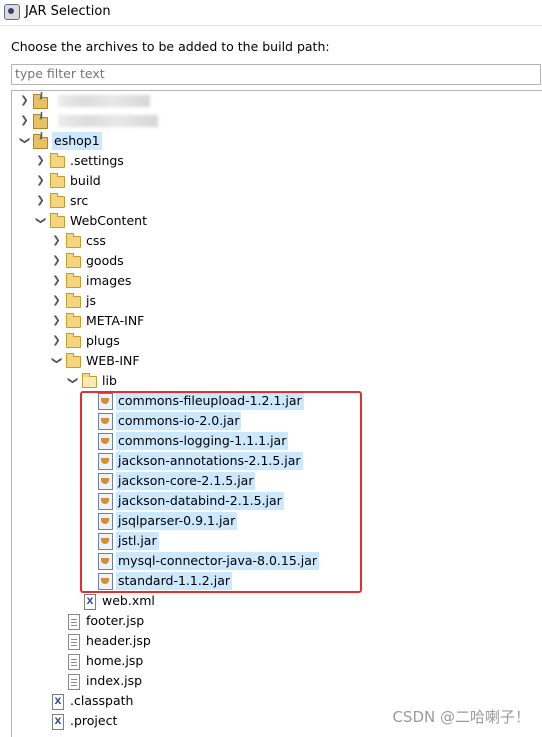 Image resolution: width=542 pixels, height=737 pixels. Describe the element at coordinates (85, 180) in the screenshot. I see `tree-item-label: build` at that location.